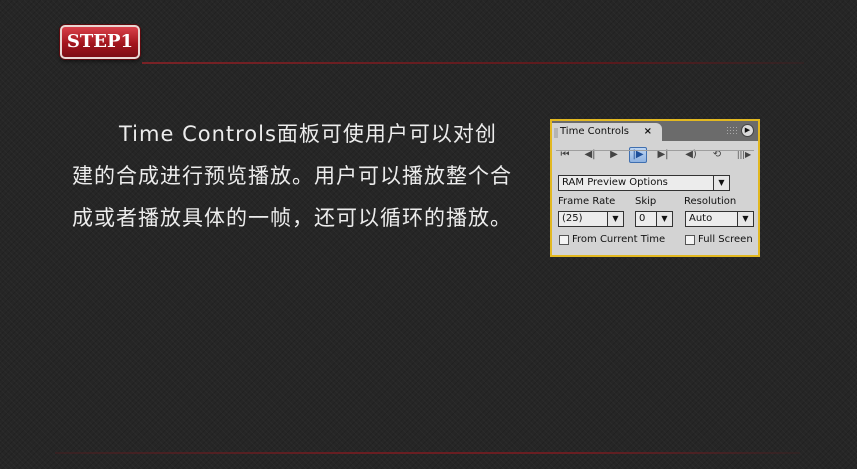 This screenshot has height=469, width=857. What do you see at coordinates (619, 239) in the screenshot?
I see `from-current-time-label: From Current Time` at bounding box center [619, 239].